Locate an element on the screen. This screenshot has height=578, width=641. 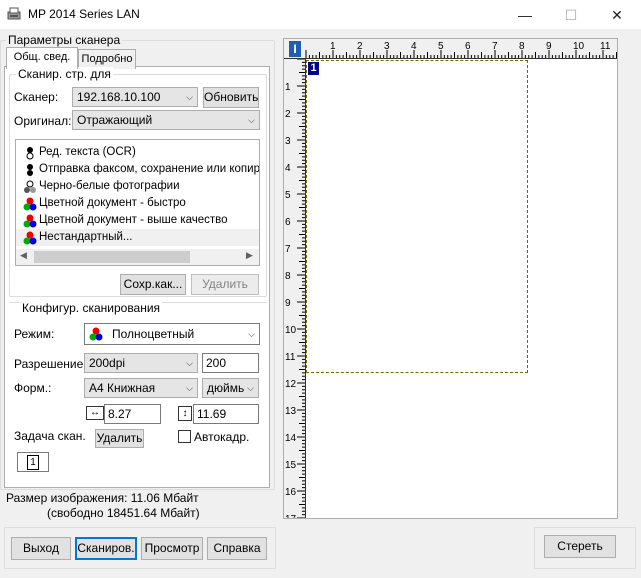
minimize-icon: — is located at coordinates (525, 15).